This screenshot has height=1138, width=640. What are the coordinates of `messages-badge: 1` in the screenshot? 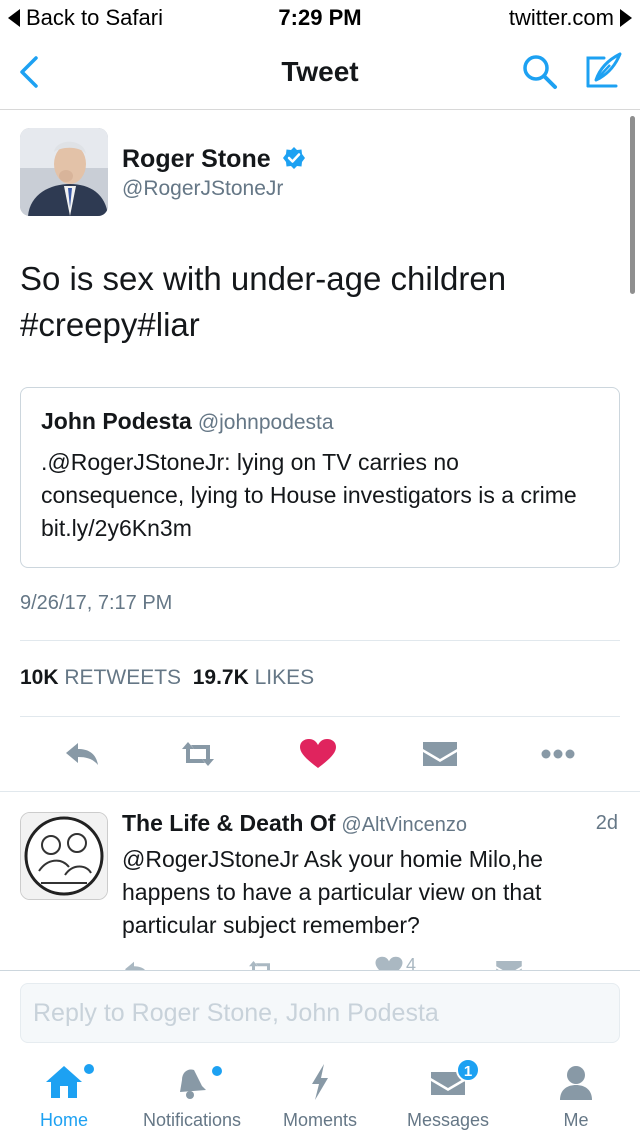 It's located at (468, 1070).